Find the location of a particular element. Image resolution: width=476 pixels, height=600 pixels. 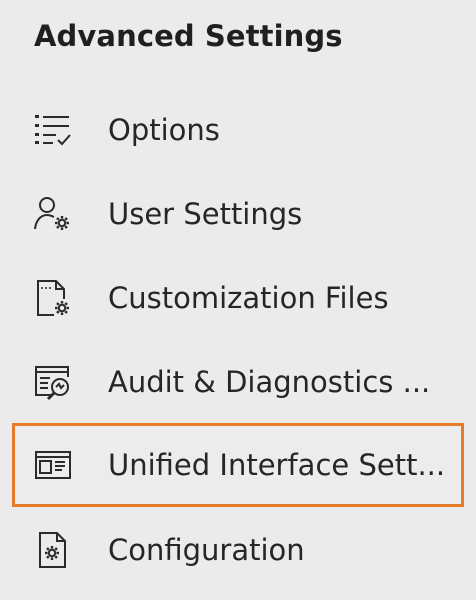

file-gear-icon is located at coordinates (53, 298).